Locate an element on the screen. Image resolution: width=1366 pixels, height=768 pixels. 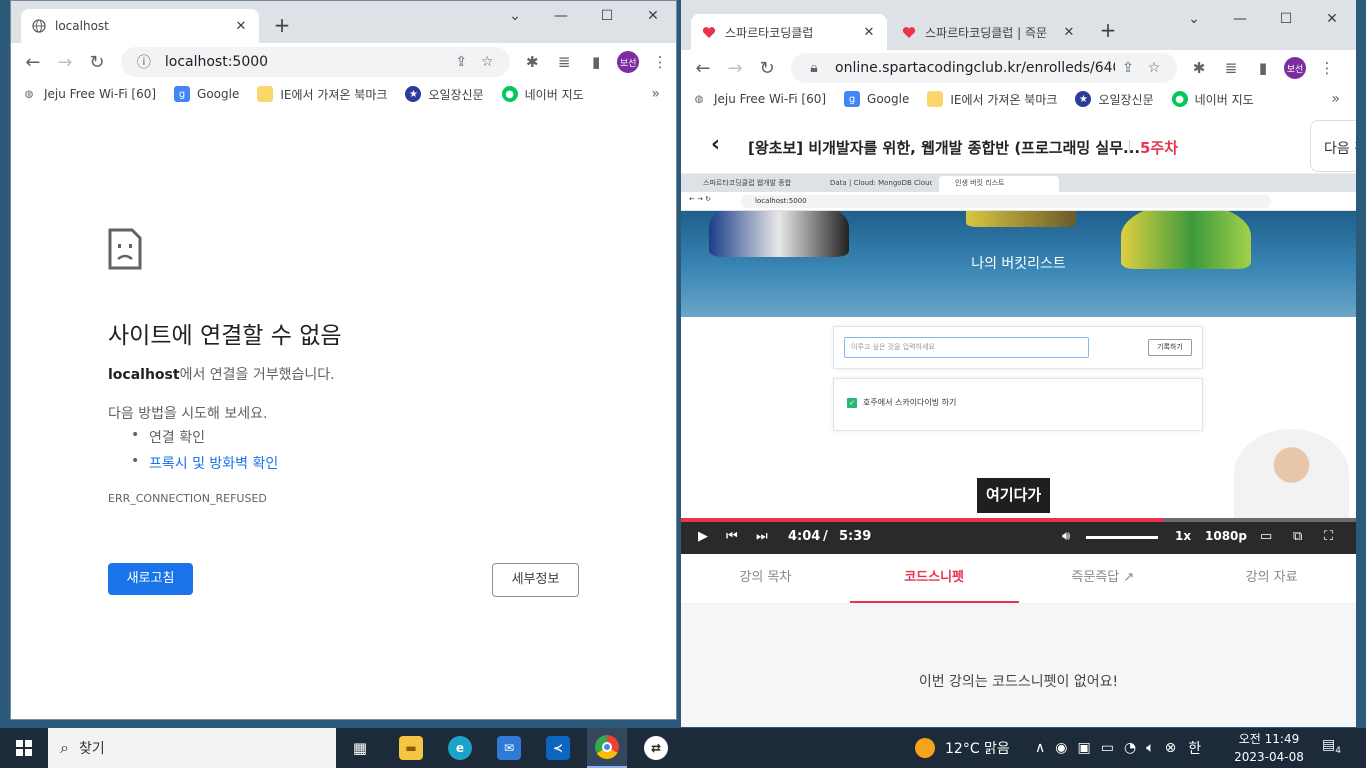
tab-localhost: localhost ✕ is located at coordinates (140, 26).